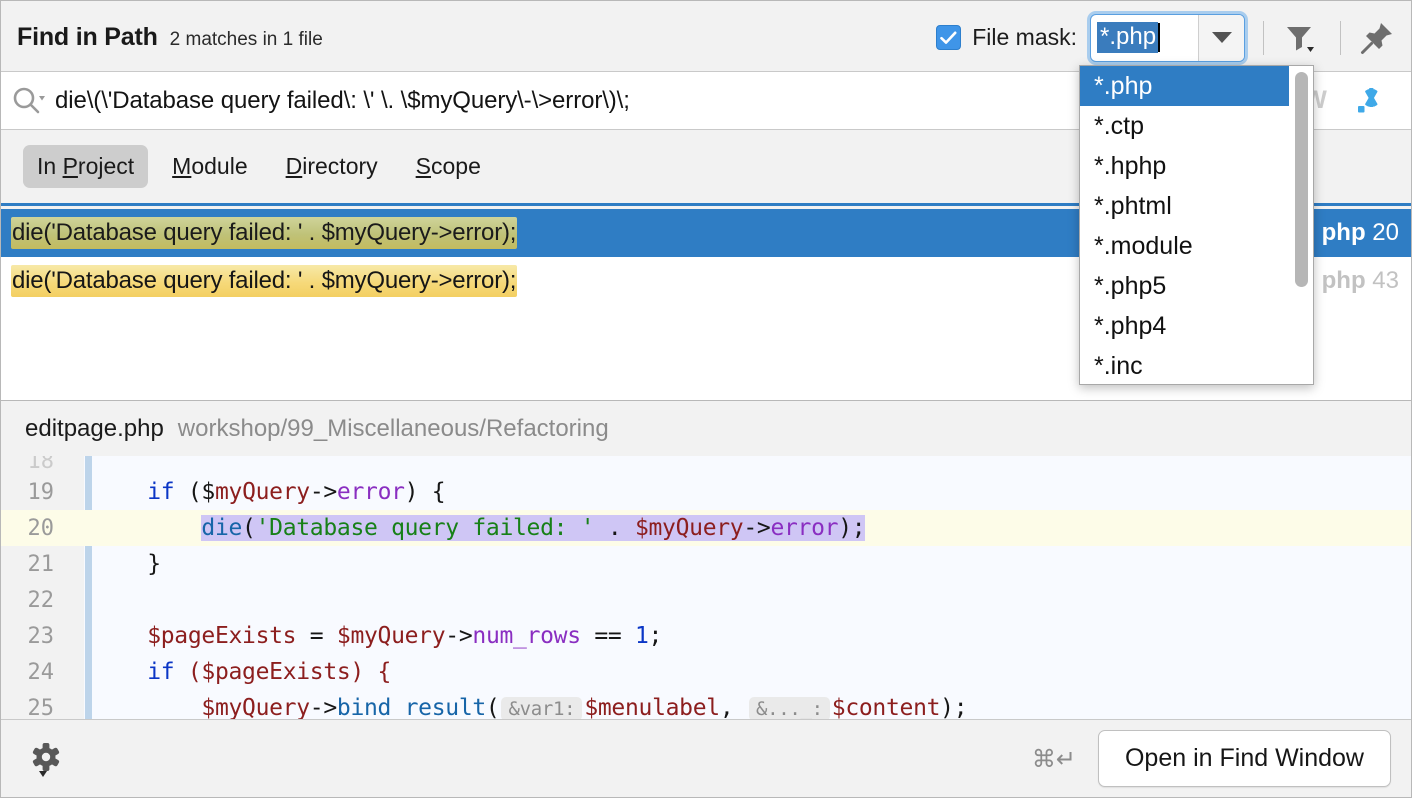  What do you see at coordinates (46, 759) in the screenshot?
I see `gear-icon` at bounding box center [46, 759].